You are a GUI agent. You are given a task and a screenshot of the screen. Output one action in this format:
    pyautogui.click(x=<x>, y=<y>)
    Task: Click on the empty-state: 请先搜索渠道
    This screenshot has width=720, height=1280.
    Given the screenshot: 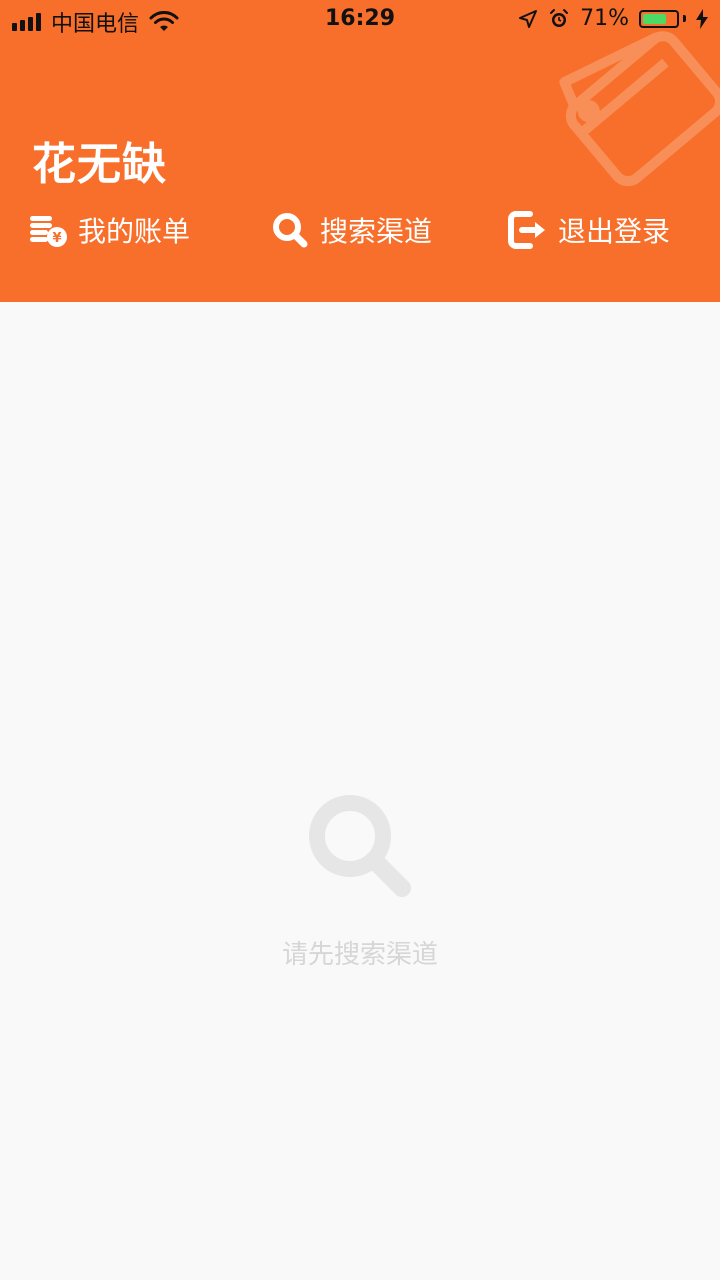 What is the action you would take?
    pyautogui.click(x=360, y=880)
    